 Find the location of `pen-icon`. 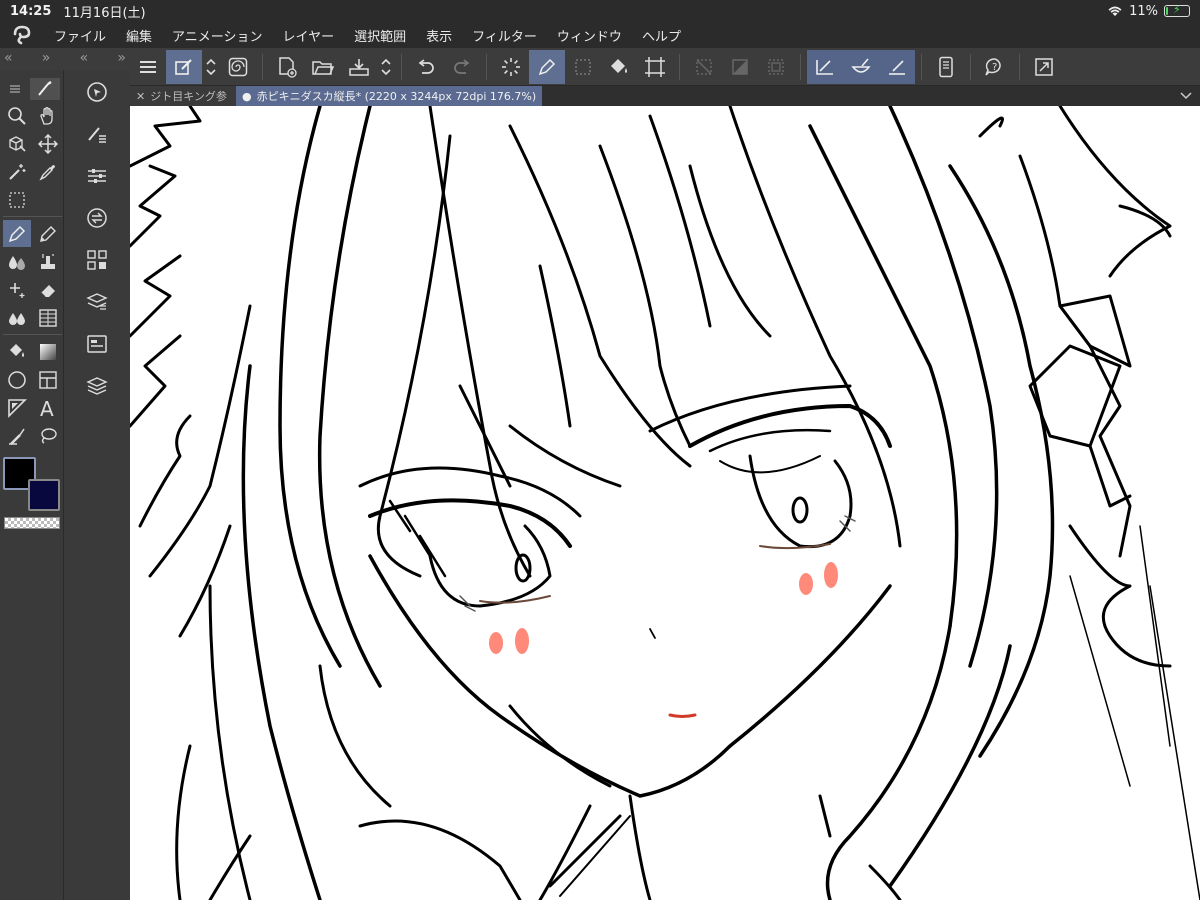

pen-icon is located at coordinates (547, 66).